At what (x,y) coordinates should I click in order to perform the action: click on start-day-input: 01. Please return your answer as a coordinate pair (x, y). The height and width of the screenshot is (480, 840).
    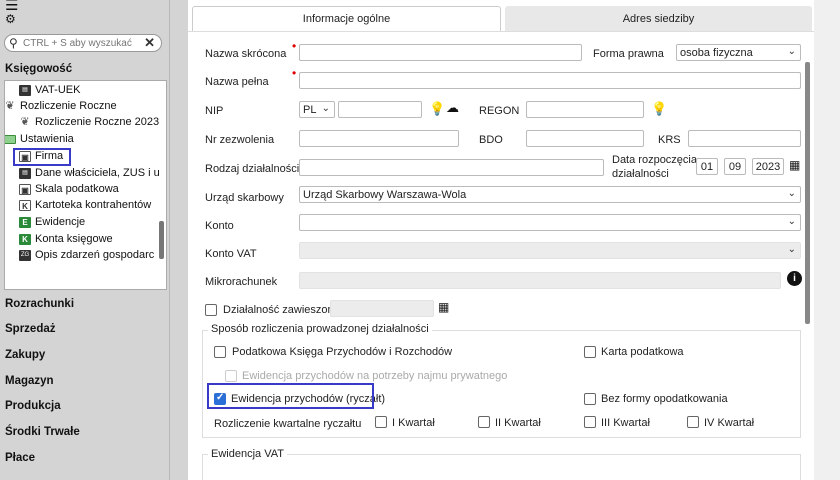
    Looking at the image, I should click on (707, 166).